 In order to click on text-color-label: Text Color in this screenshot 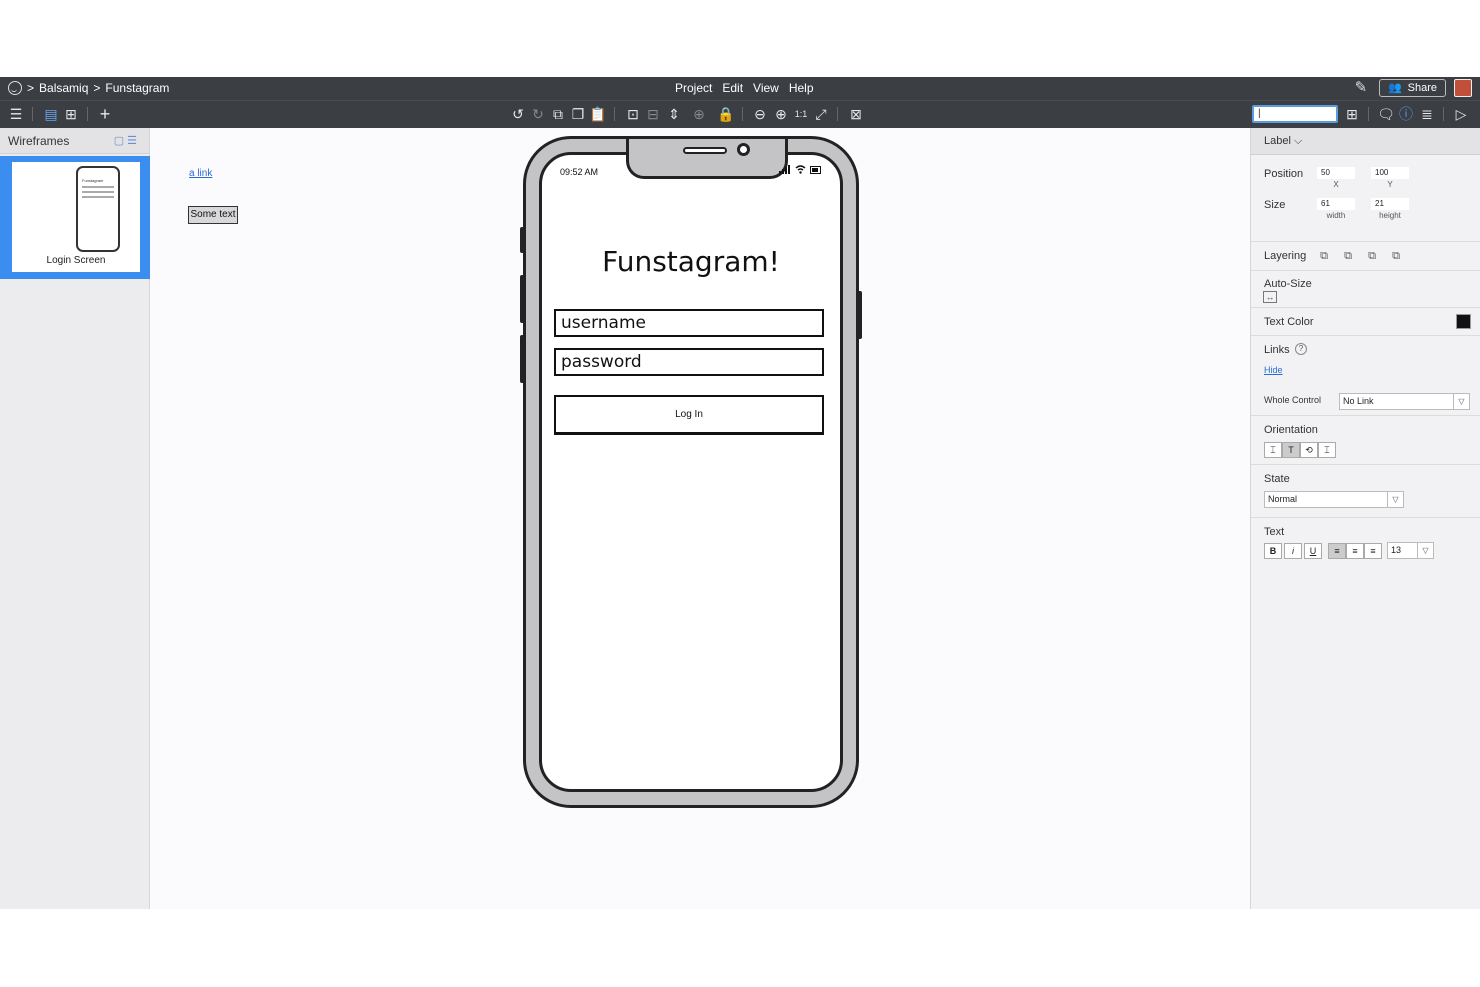, I will do `click(1289, 322)`.